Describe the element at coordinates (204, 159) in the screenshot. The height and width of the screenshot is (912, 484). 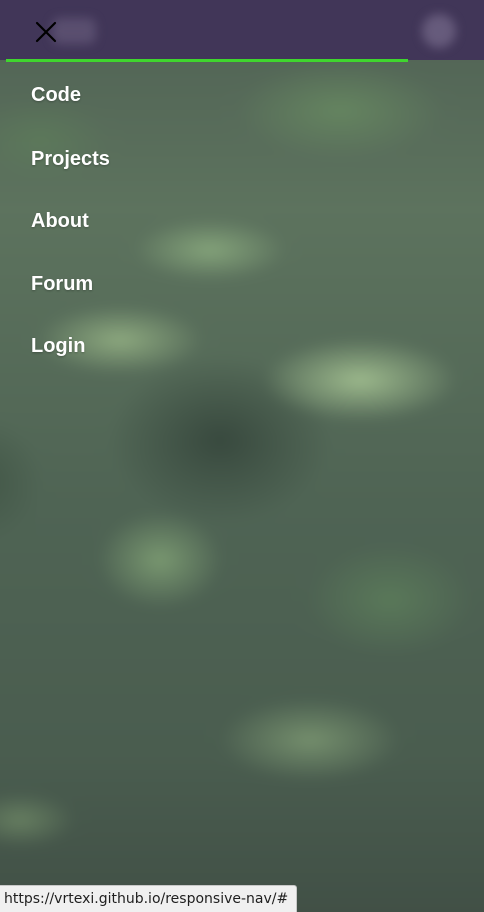
I see `nav-item-projects: Projects` at that location.